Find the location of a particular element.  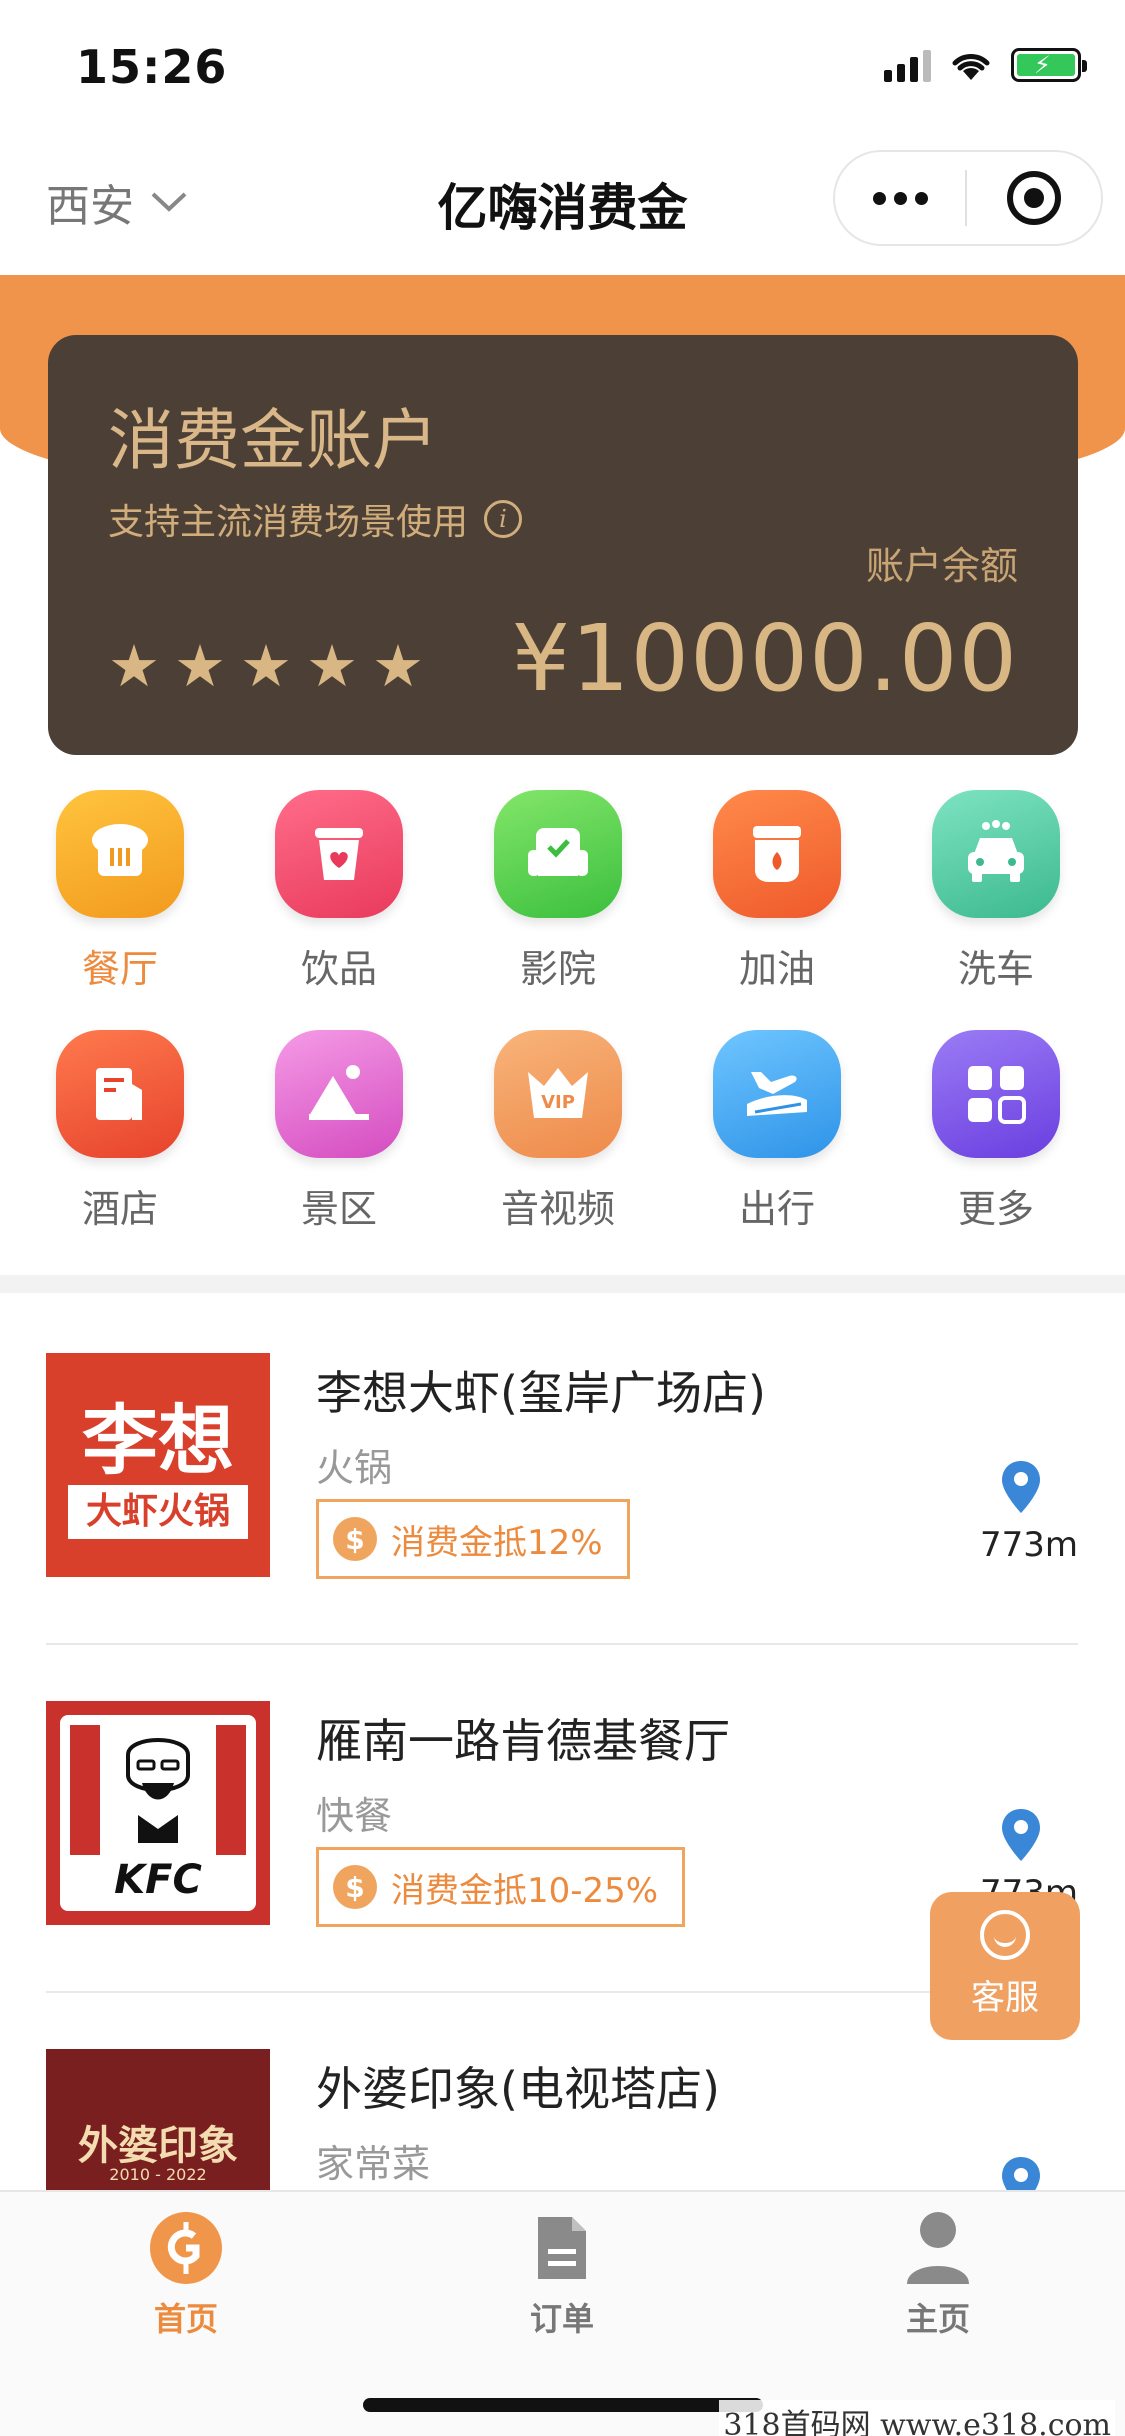

customer-service-button: 客服 is located at coordinates (1005, 1966).